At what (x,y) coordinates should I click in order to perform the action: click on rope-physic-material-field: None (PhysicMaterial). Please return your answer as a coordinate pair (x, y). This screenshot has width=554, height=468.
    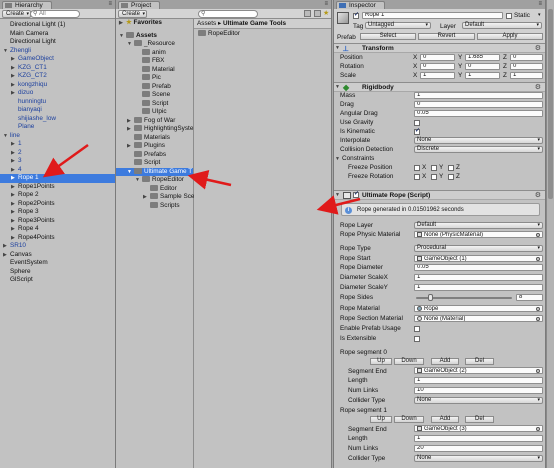
    Looking at the image, I should click on (478, 234).